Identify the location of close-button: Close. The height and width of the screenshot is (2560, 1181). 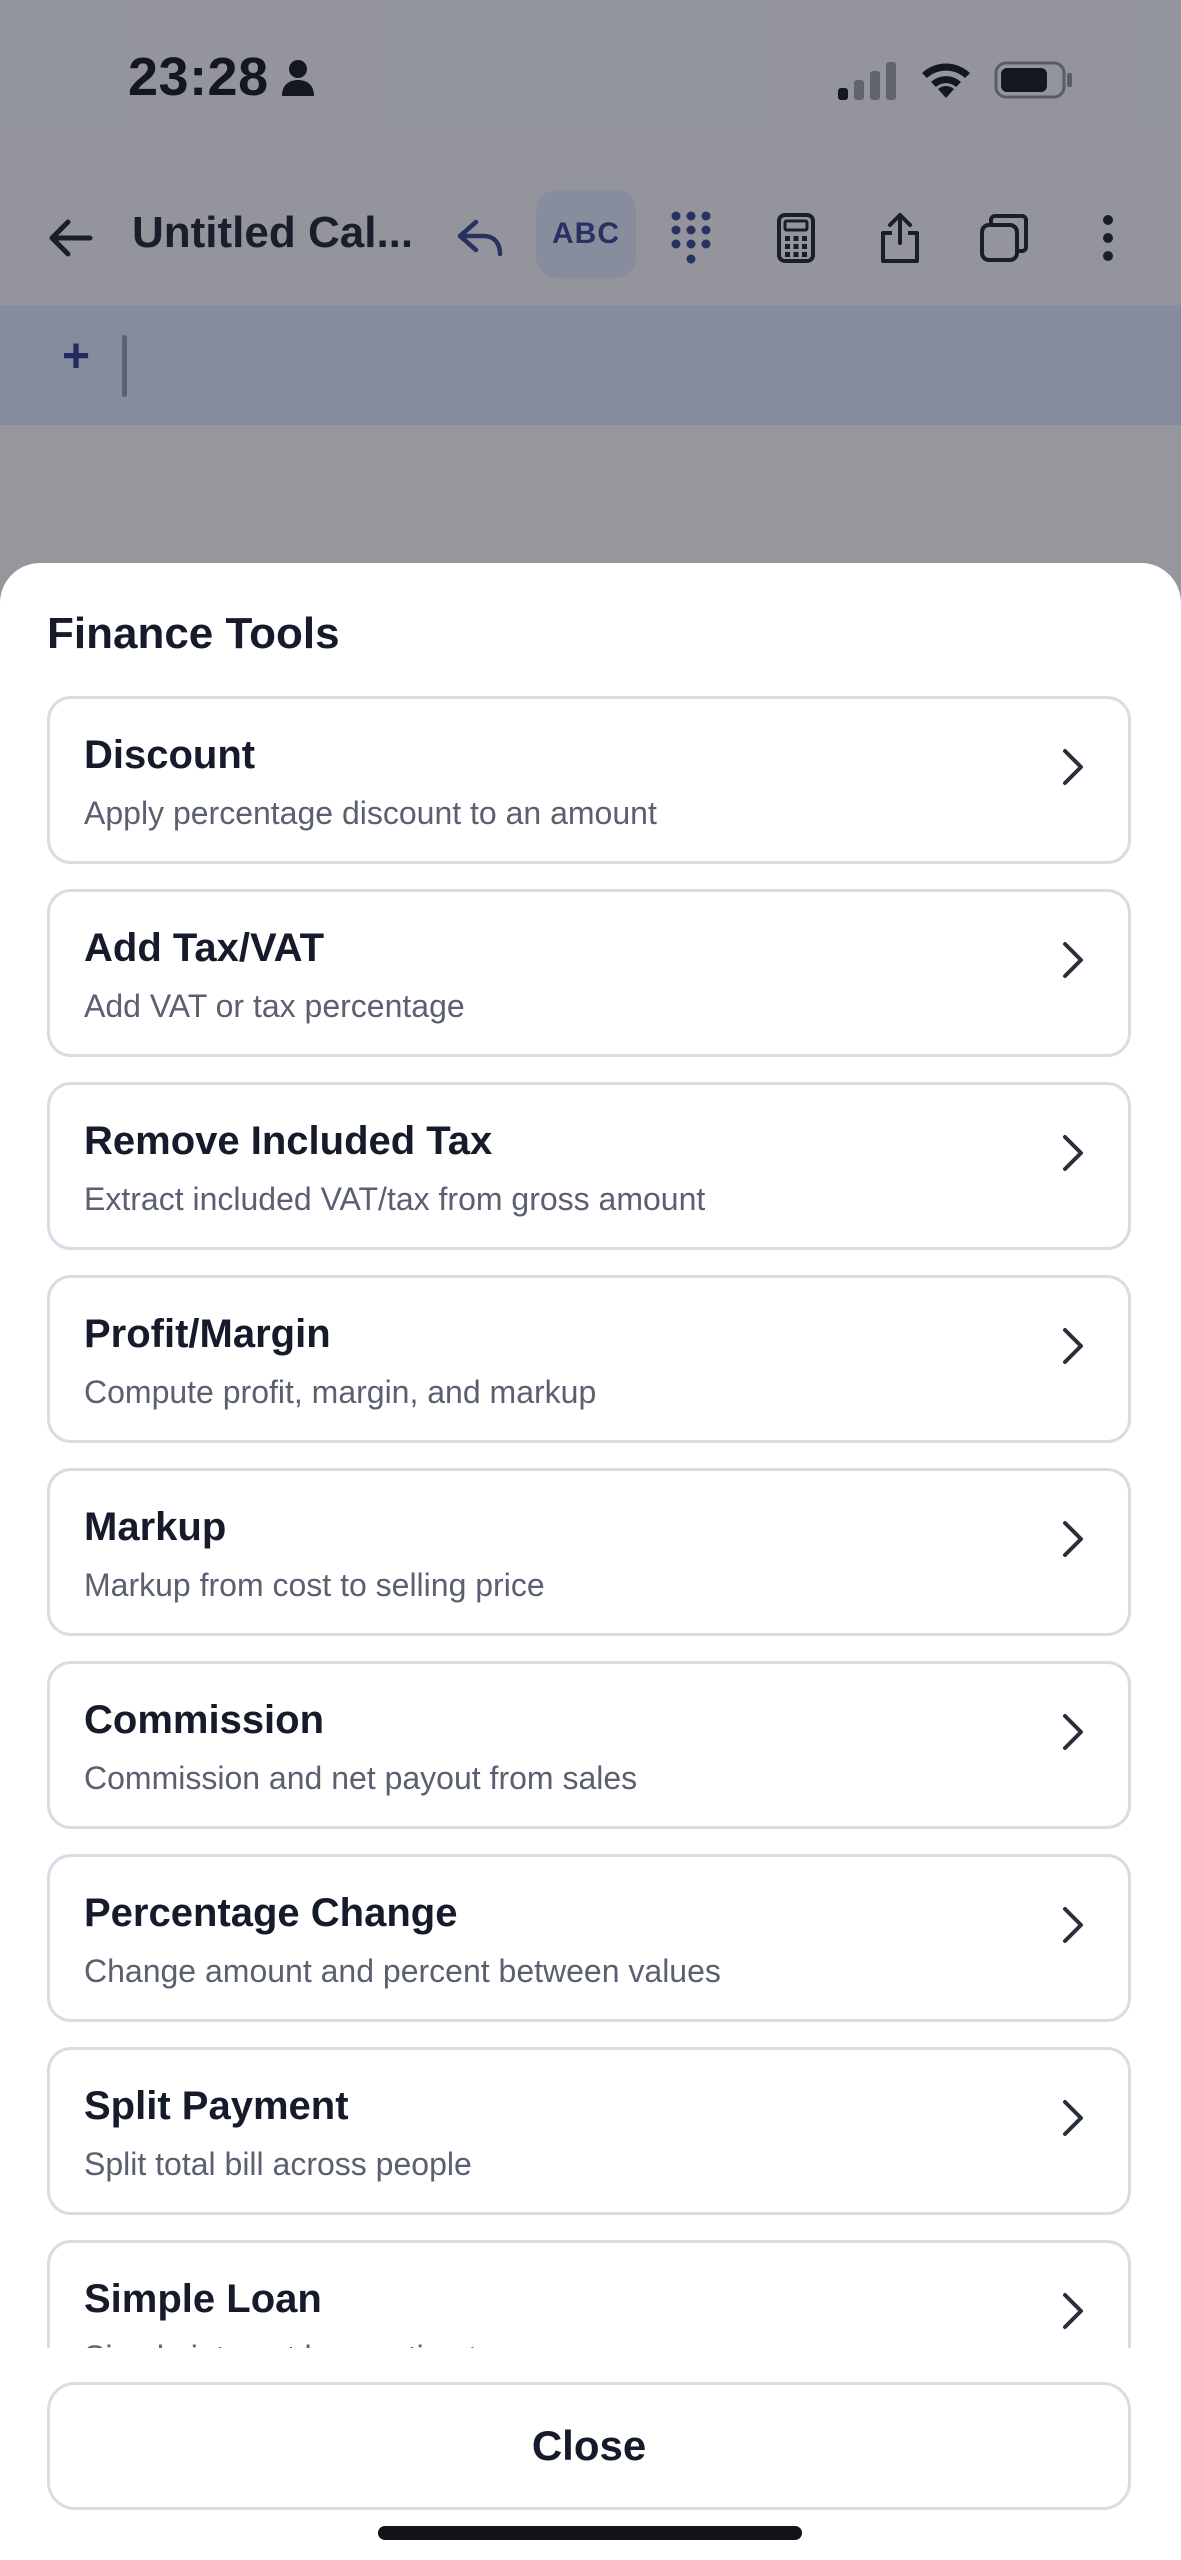
(589, 2446).